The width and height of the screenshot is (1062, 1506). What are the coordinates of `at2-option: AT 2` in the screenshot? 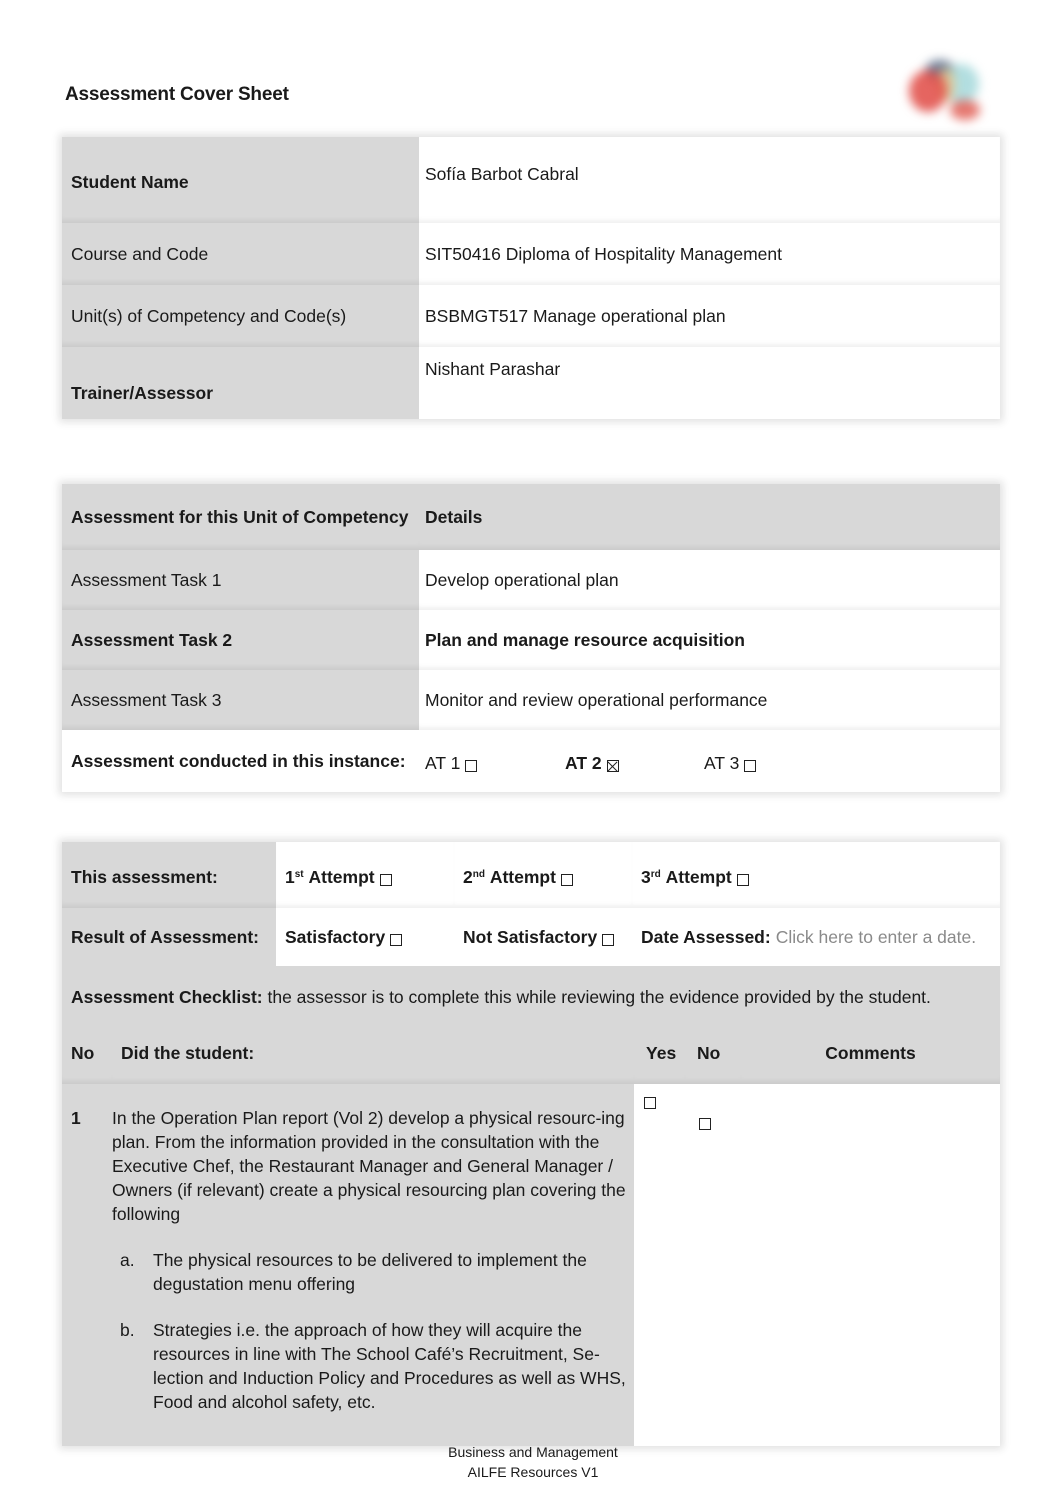 It's located at (634, 763).